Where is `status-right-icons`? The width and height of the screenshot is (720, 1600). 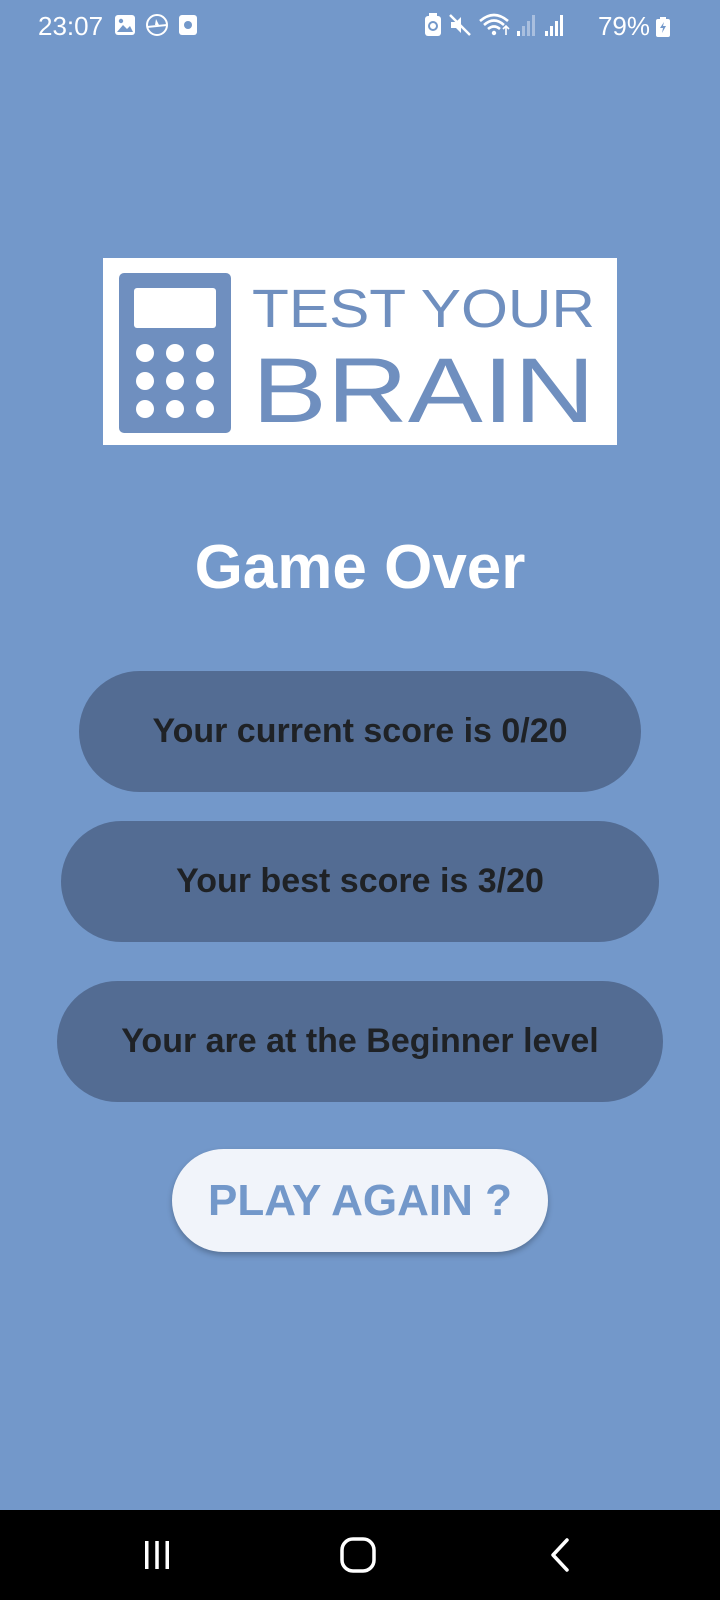
status-right-icons is located at coordinates (495, 25).